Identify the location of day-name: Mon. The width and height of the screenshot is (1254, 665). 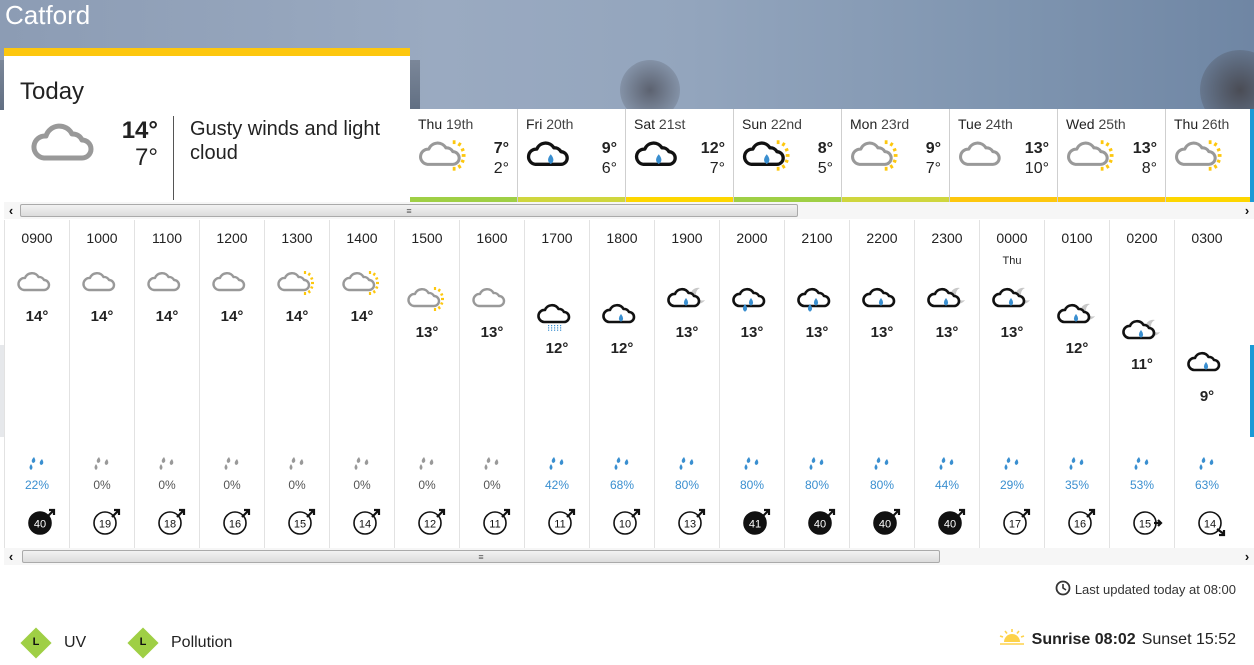
(864, 124).